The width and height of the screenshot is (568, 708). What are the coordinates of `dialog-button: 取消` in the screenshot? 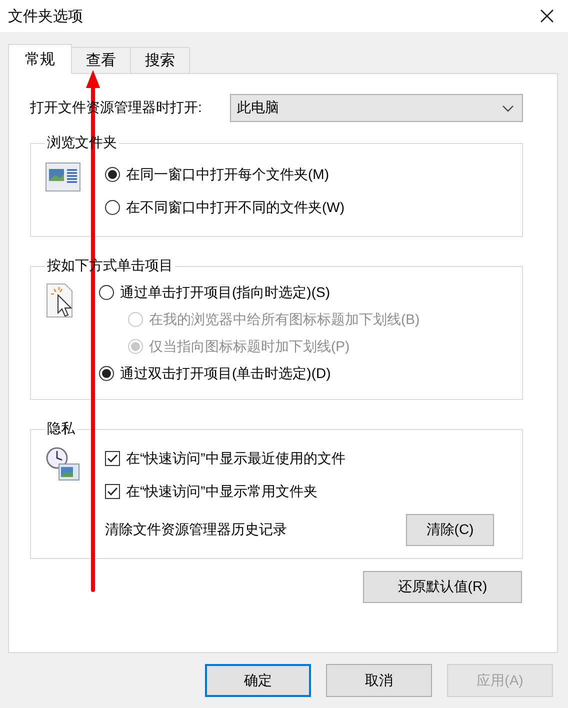 It's located at (379, 680).